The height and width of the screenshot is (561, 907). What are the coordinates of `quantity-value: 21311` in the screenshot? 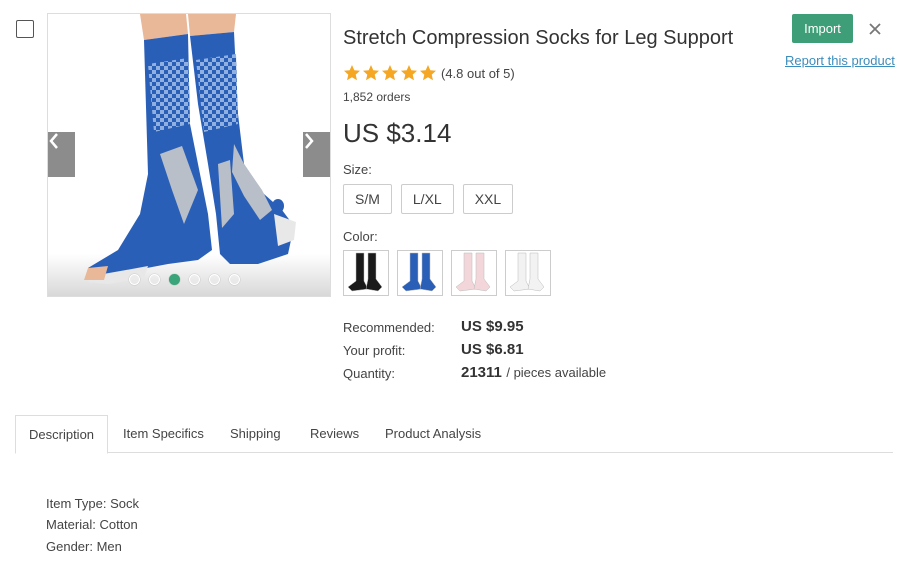 It's located at (481, 372).